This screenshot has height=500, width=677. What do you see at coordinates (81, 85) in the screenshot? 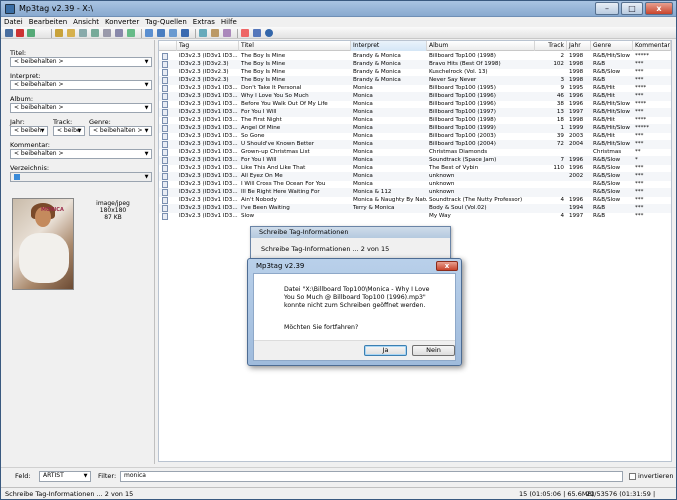
I see `artist-combo: < beibehalten > ▼` at bounding box center [81, 85].